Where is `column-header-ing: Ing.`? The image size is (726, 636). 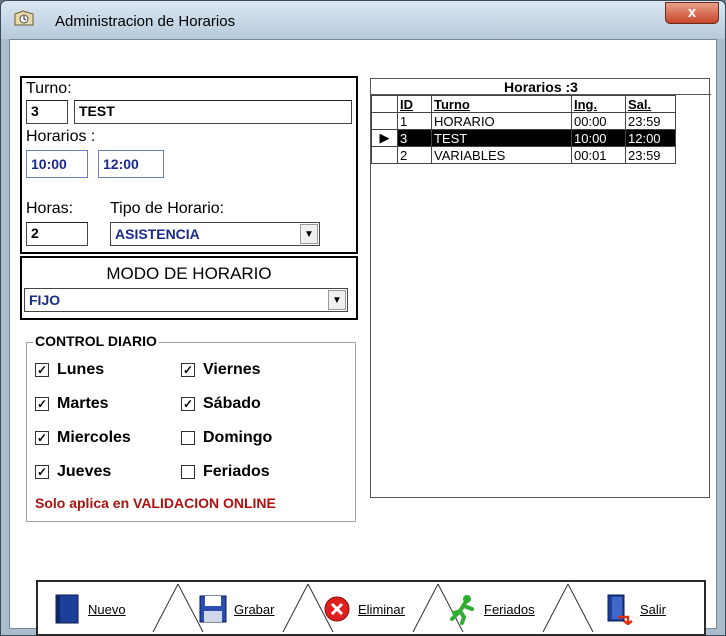
column-header-ing: Ing. is located at coordinates (598, 104).